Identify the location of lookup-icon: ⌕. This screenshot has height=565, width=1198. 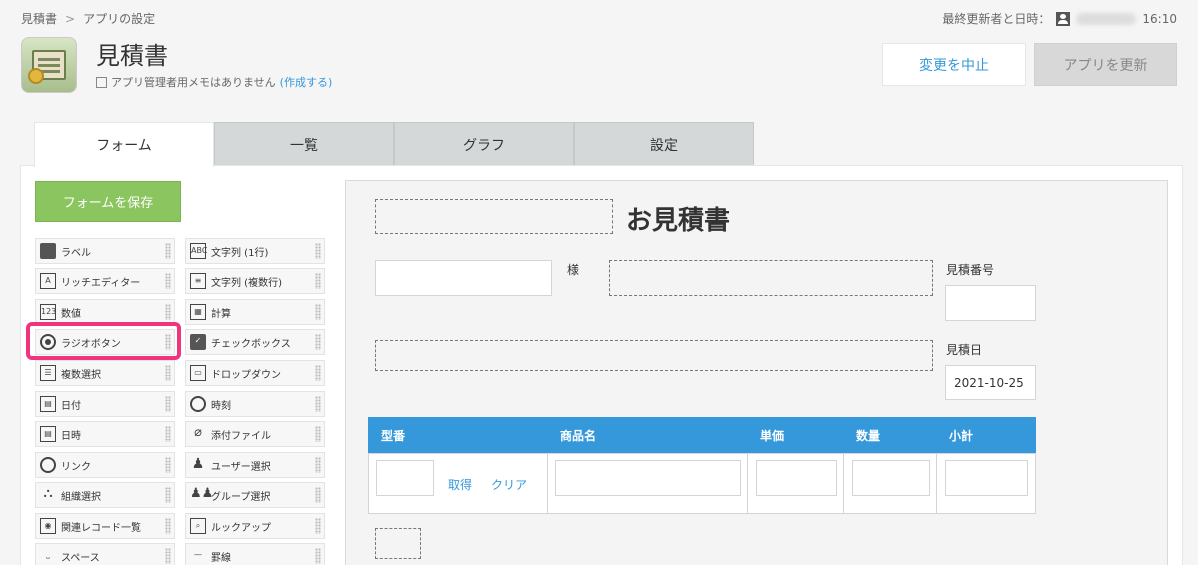
(198, 526).